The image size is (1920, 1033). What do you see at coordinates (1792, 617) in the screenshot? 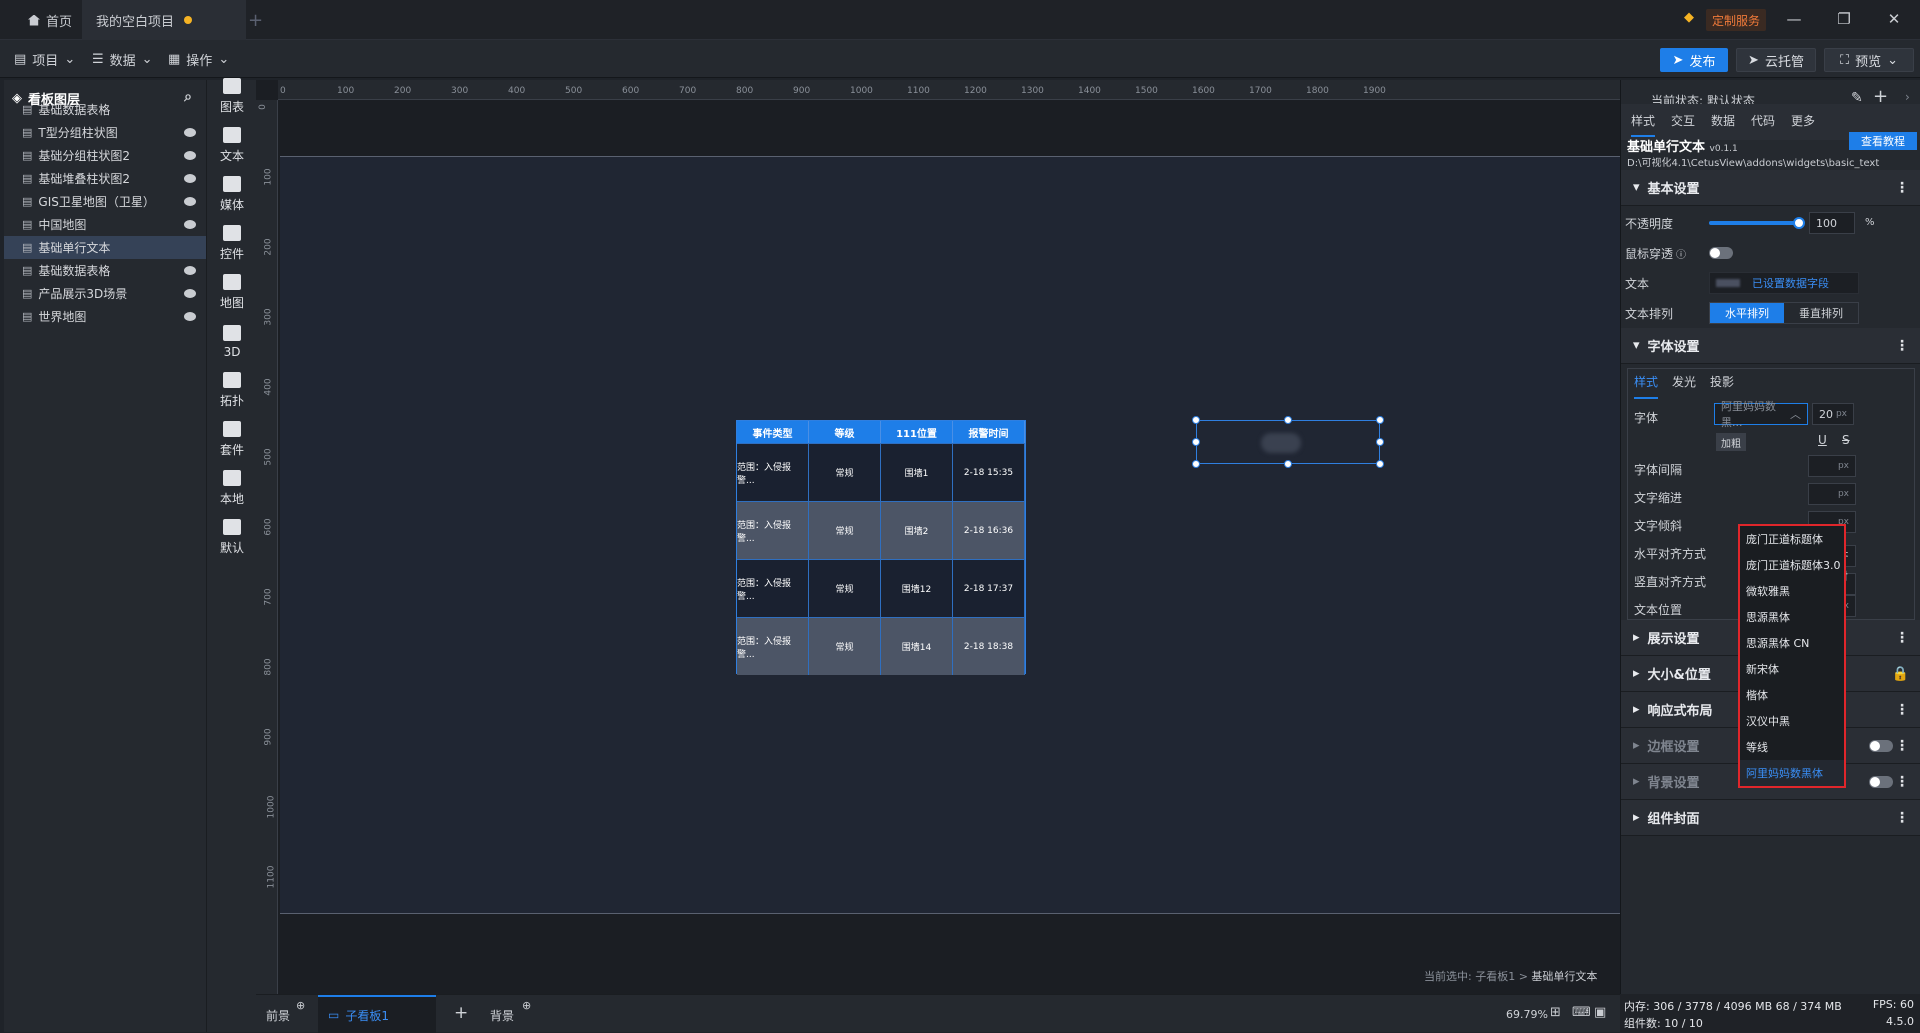
I see `font-option: 思源黑体` at bounding box center [1792, 617].